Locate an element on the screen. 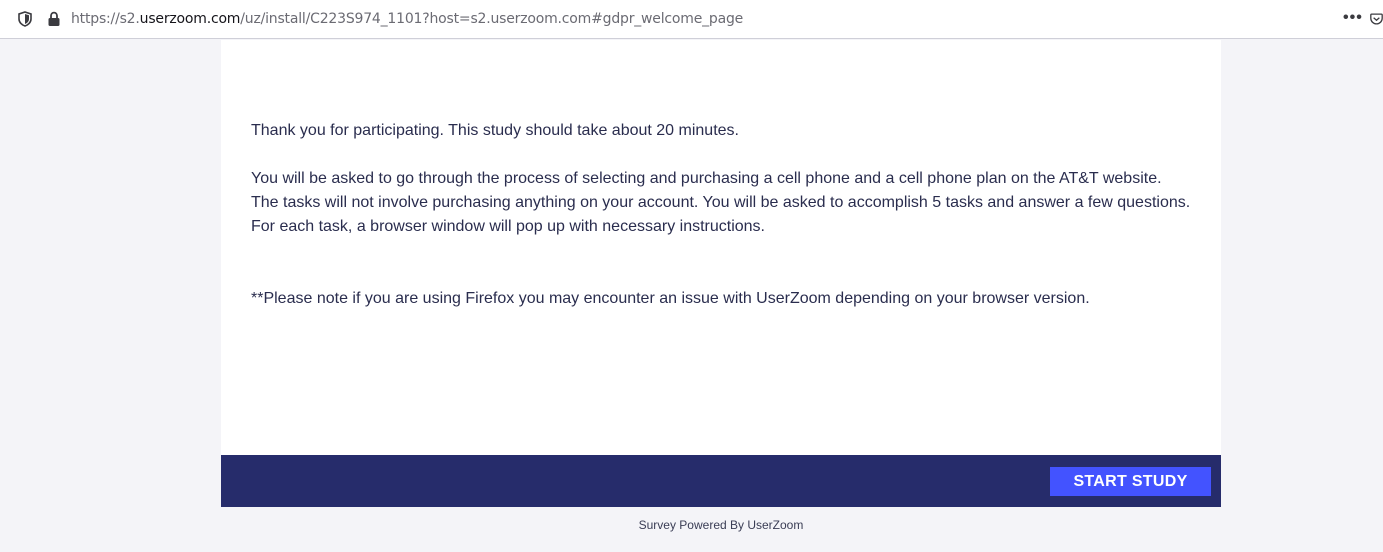 Image resolution: width=1383 pixels, height=552 pixels. lock-icon is located at coordinates (54, 19).